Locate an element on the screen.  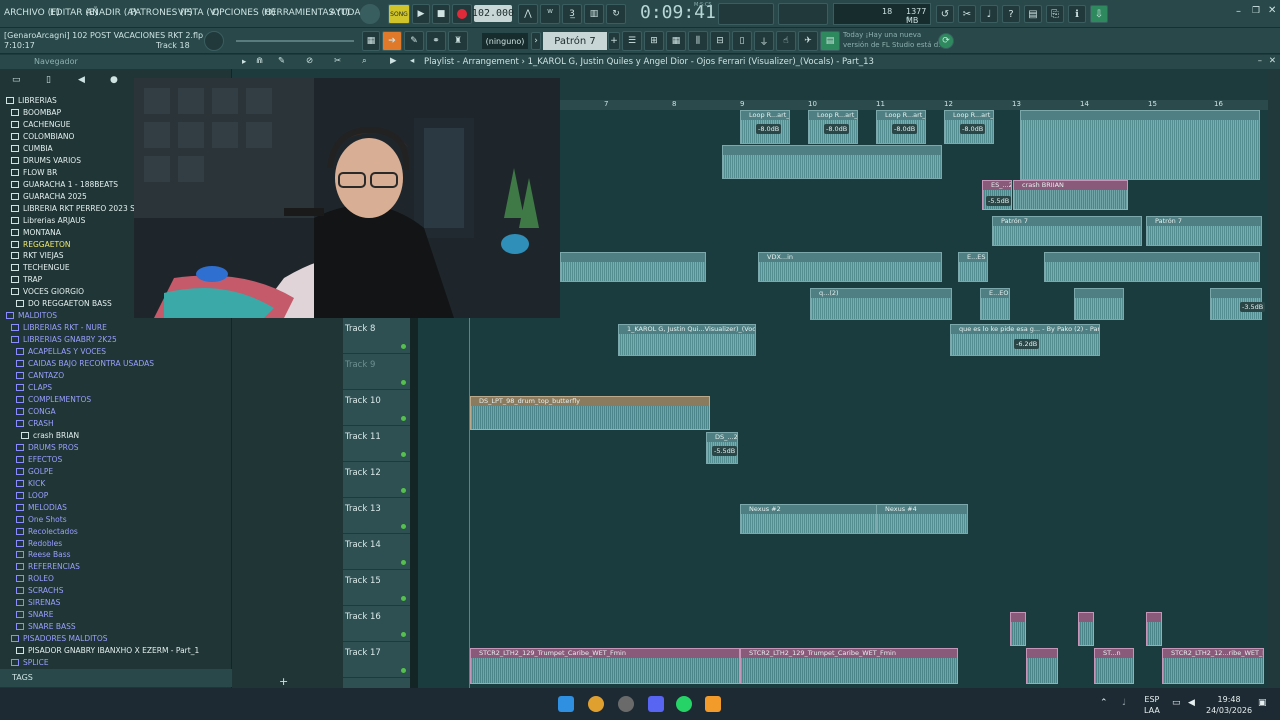
chrome-icon is located at coordinates (596, 704).